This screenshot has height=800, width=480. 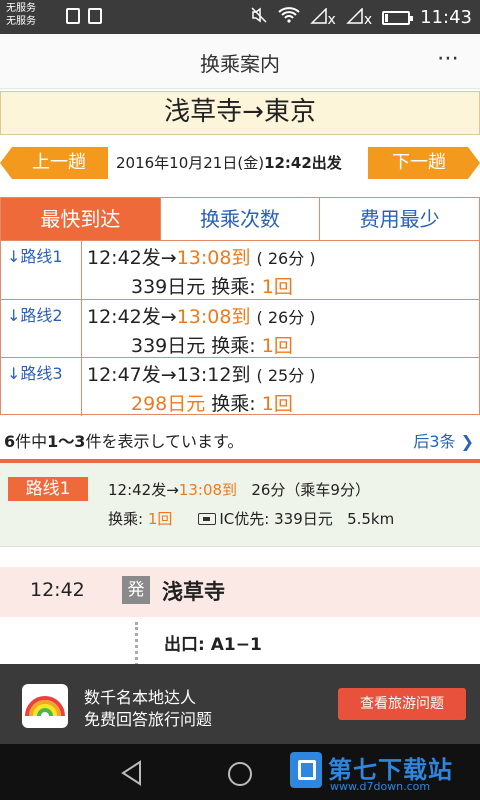 What do you see at coordinates (443, 440) in the screenshot?
I see `next-results-link: 后3条 ❯` at bounding box center [443, 440].